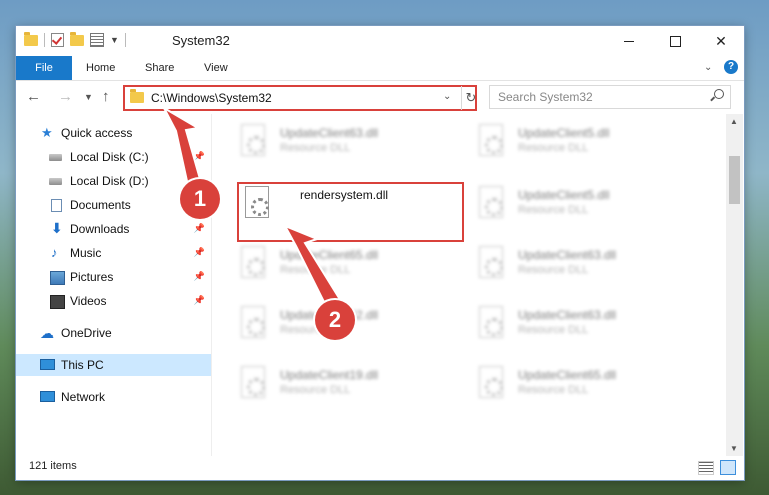 The image size is (769, 495). Describe the element at coordinates (335, 320) in the screenshot. I see `step2-badge: 2` at that location.